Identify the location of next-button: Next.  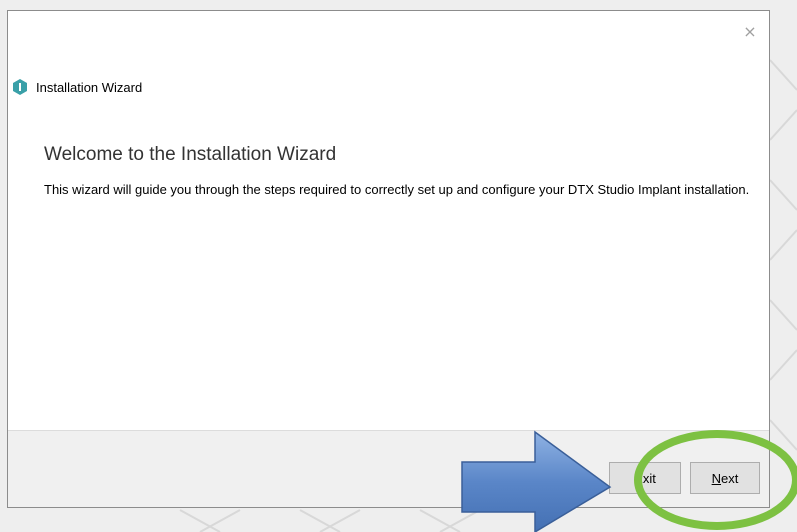
(725, 478).